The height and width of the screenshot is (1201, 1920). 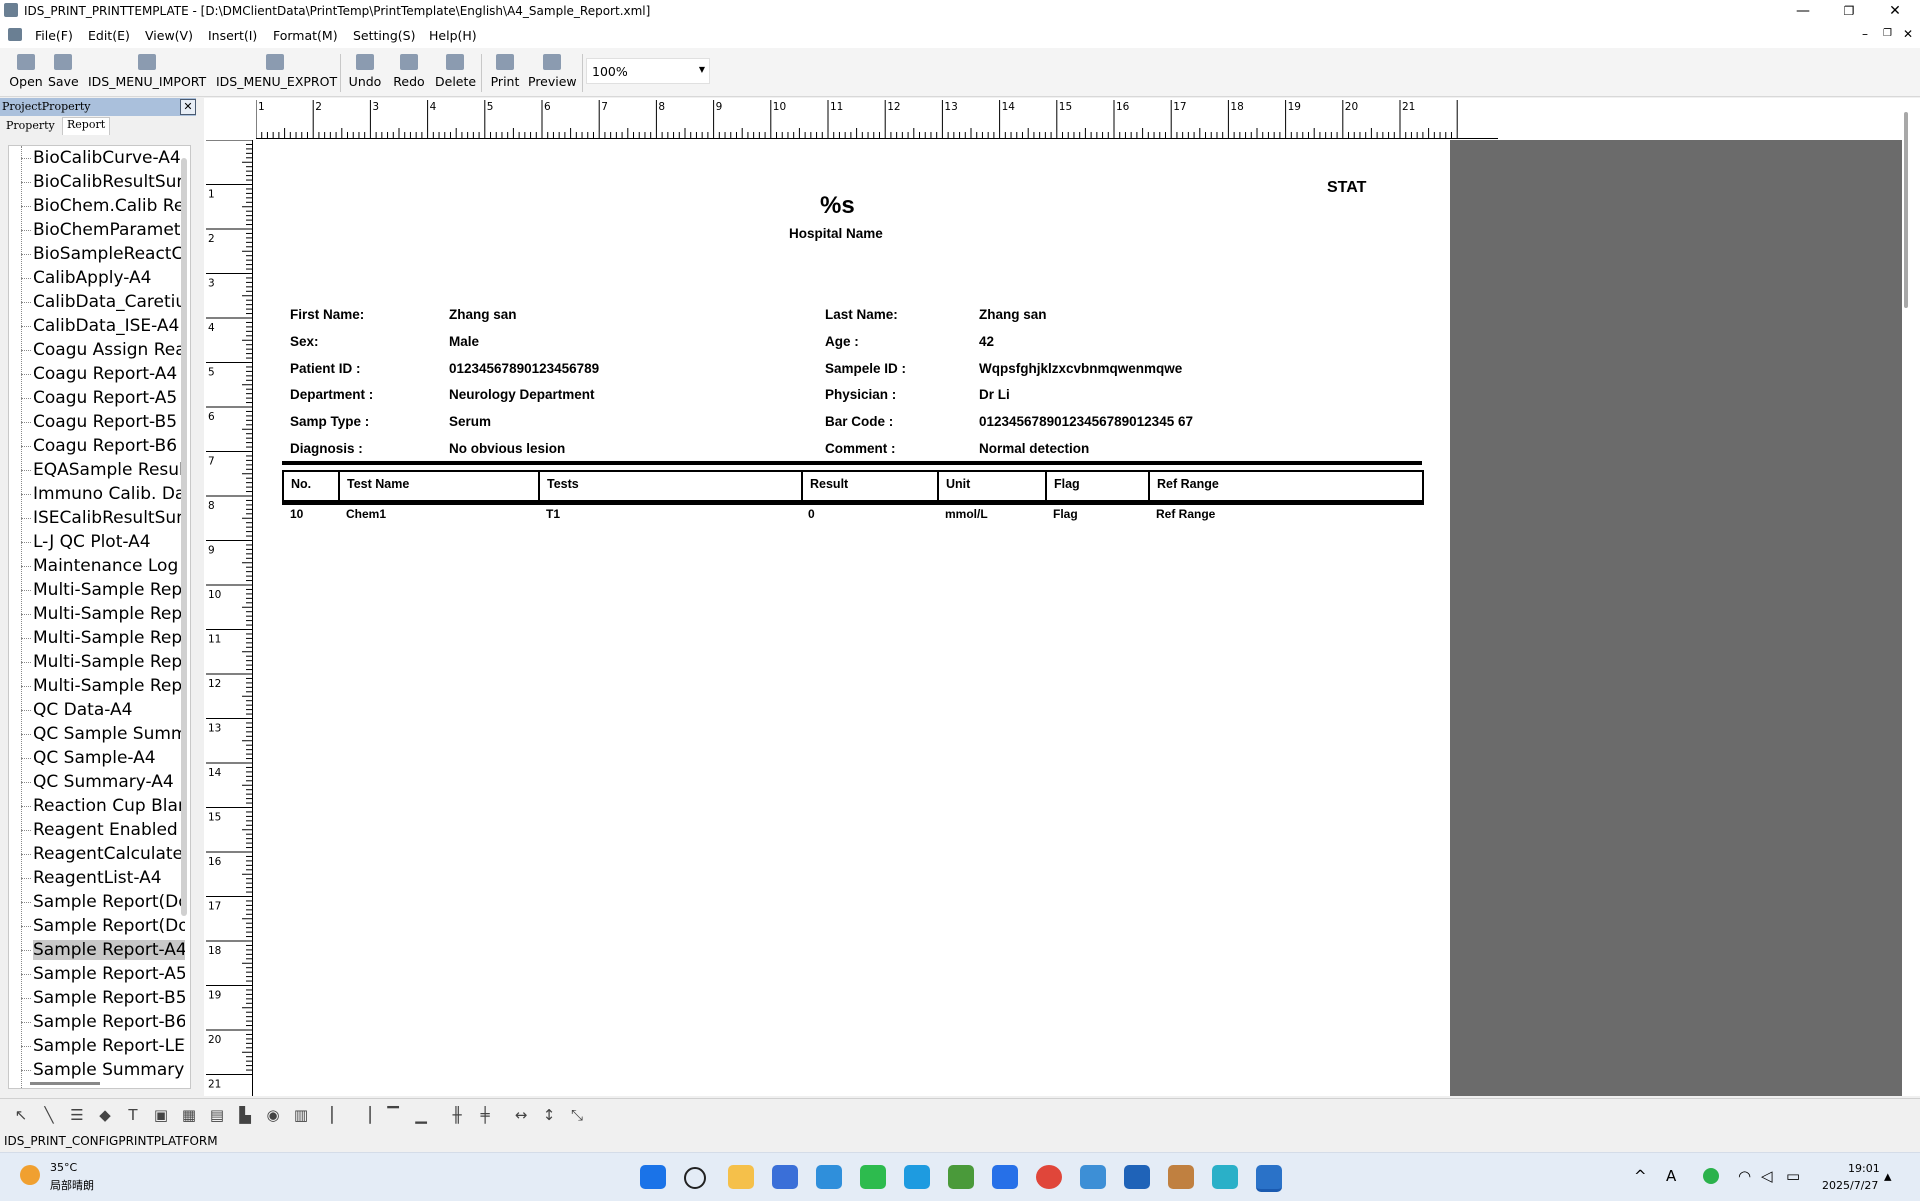 What do you see at coordinates (483, 314) in the screenshot?
I see `first-name-value: Zhang san` at bounding box center [483, 314].